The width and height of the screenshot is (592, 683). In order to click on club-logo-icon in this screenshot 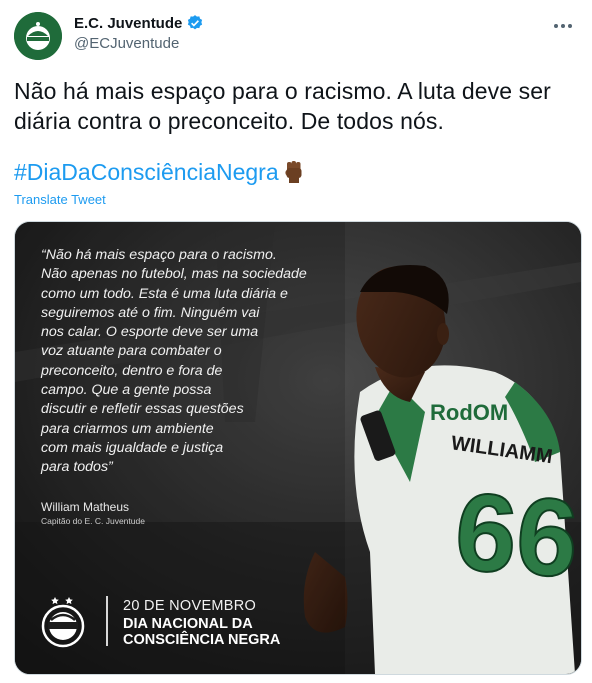, I will do `click(38, 36)`.